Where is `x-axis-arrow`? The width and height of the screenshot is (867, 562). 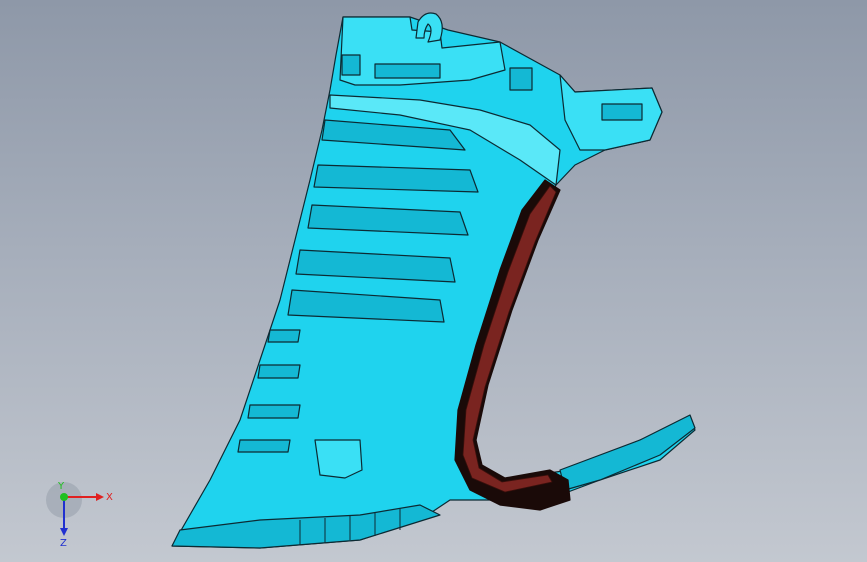
x-axis-arrow is located at coordinates (100, 497).